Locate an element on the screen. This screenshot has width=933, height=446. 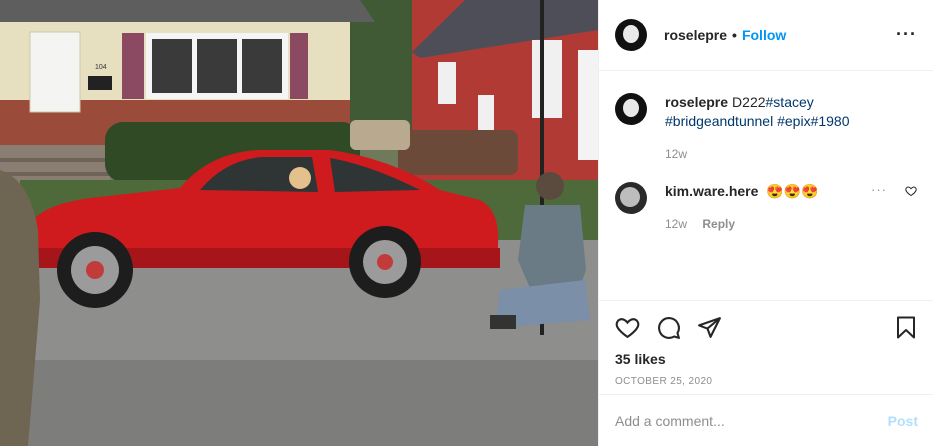
comment-like-heart-icon is located at coordinates (911, 192).